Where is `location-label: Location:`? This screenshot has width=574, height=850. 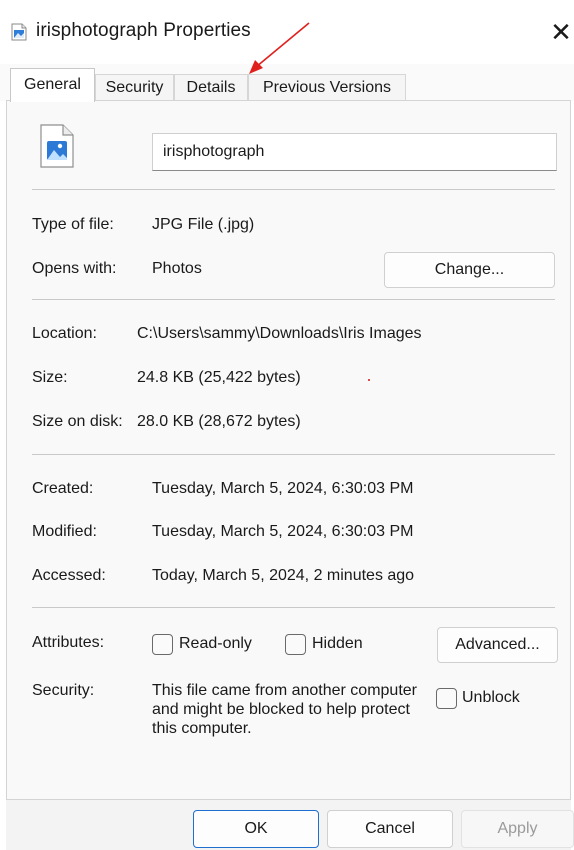
location-label: Location: is located at coordinates (64, 333).